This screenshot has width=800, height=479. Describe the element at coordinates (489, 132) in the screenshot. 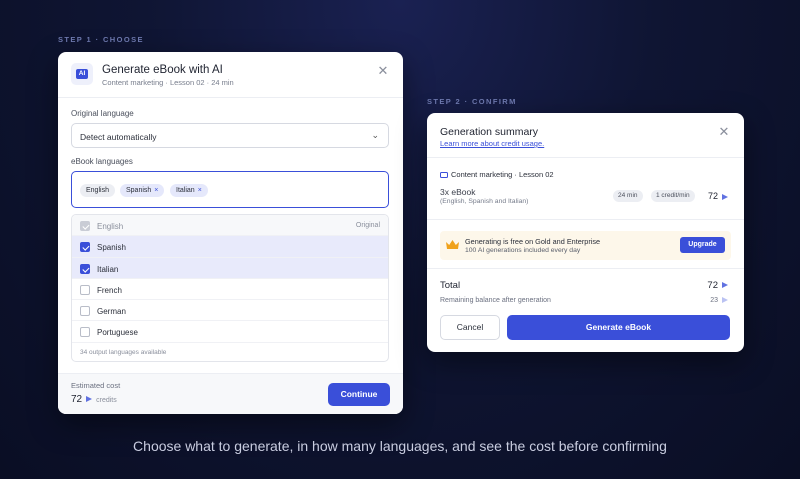

I see `dialog-title: Generation summary` at that location.